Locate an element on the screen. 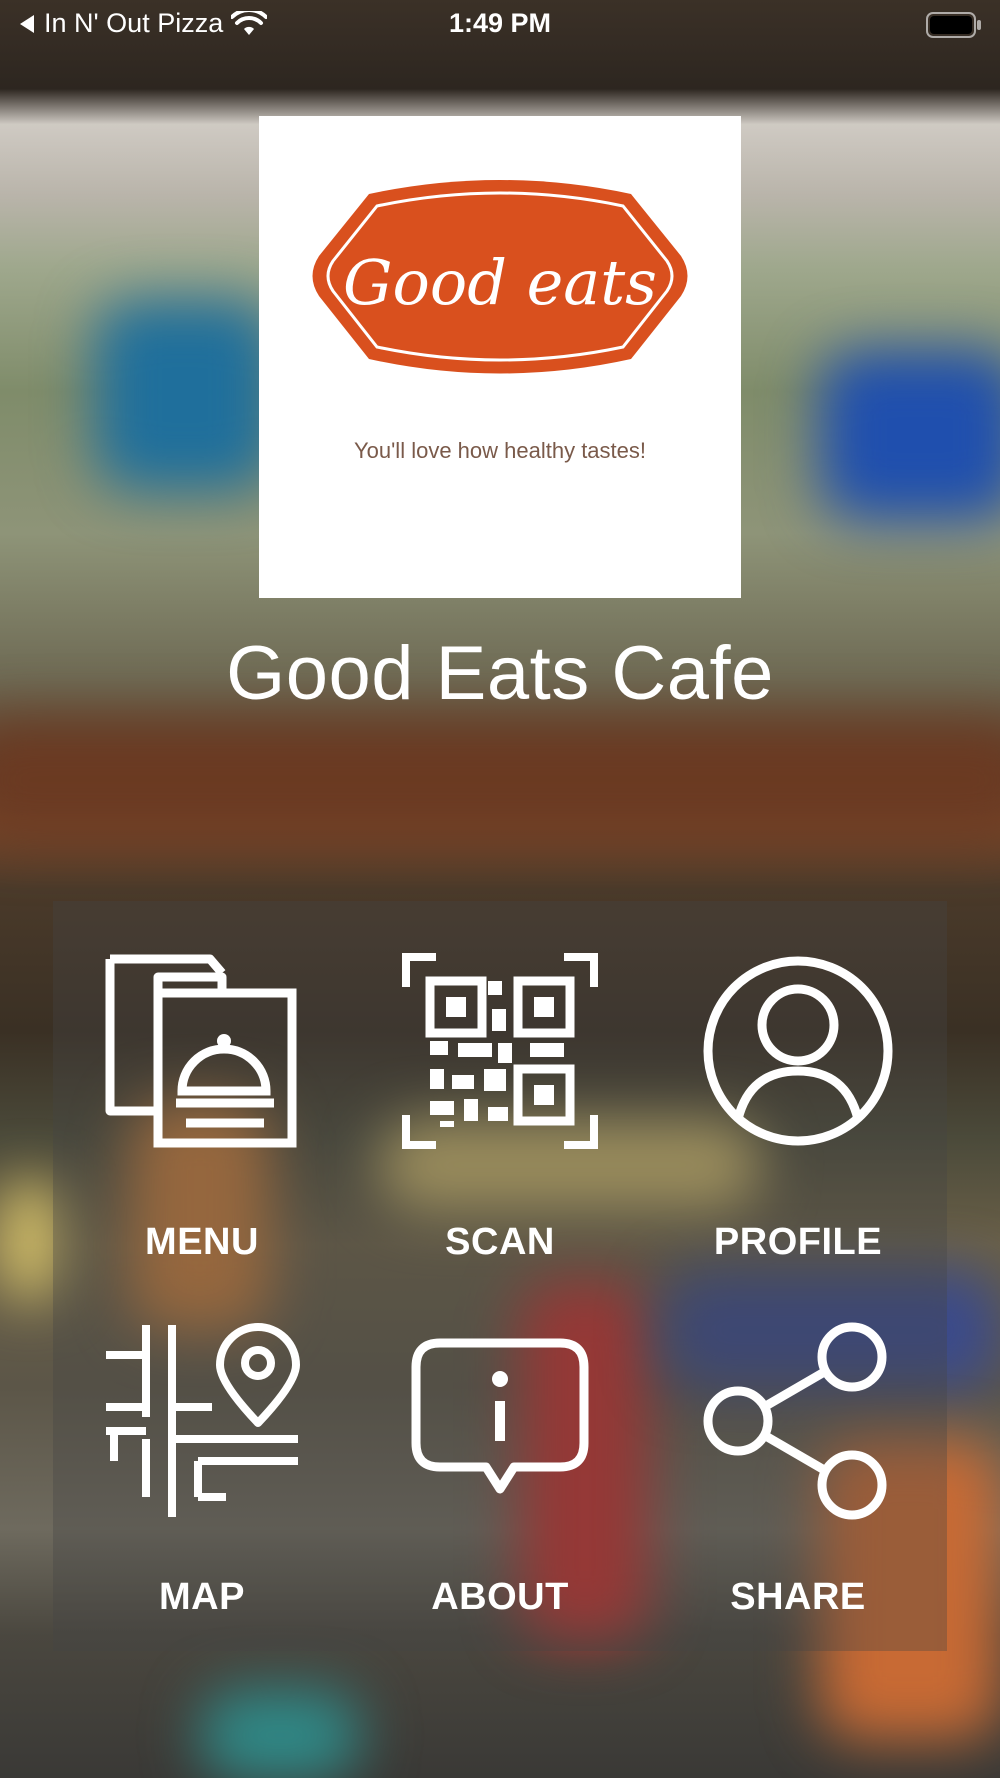  share-label: SHARE is located at coordinates (798, 1597).